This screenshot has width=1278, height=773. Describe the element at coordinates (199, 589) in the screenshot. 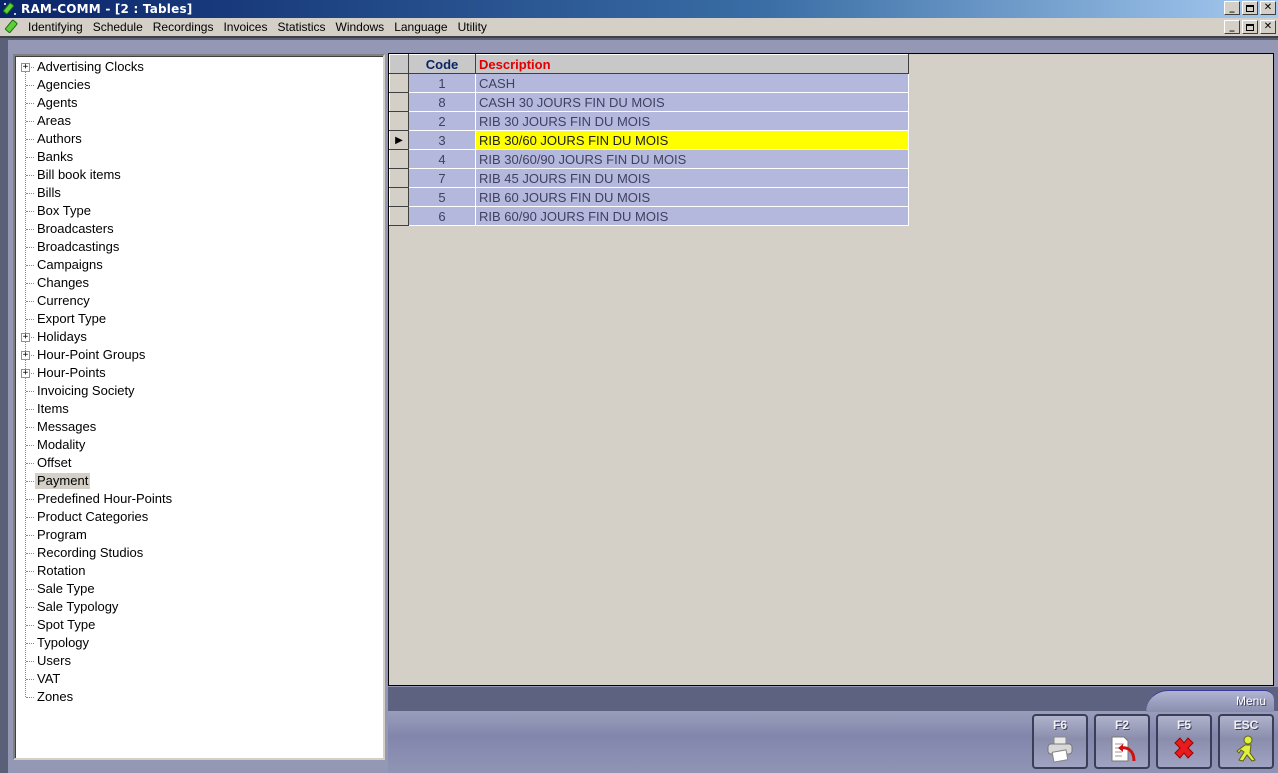

I see `tree-item-sale-type: Sale Type` at that location.